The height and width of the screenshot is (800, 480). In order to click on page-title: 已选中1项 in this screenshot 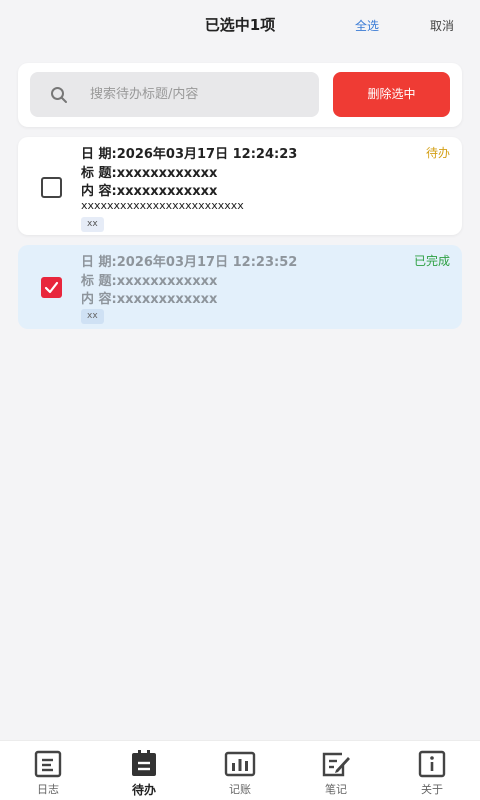, I will do `click(240, 25)`.